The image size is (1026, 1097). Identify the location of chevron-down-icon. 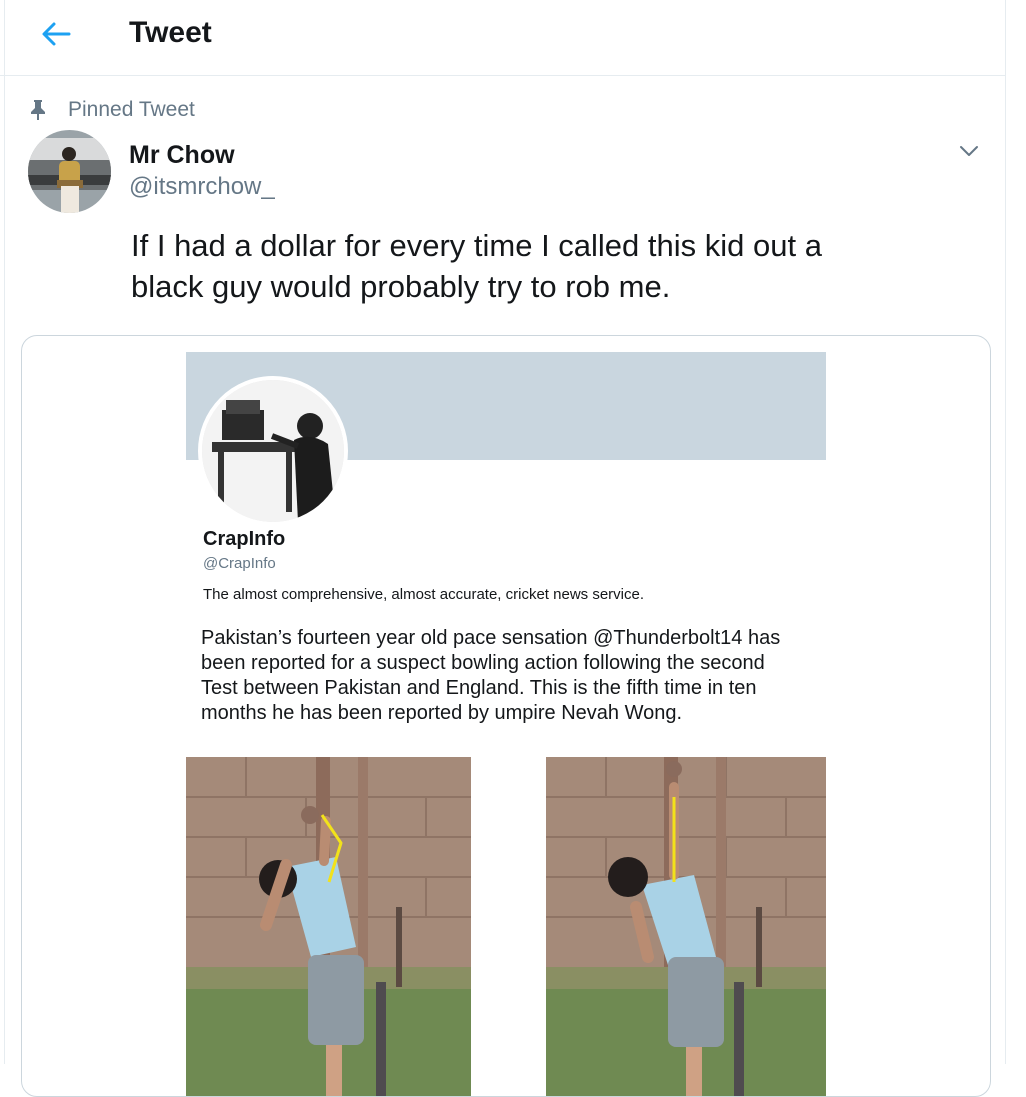
(969, 151).